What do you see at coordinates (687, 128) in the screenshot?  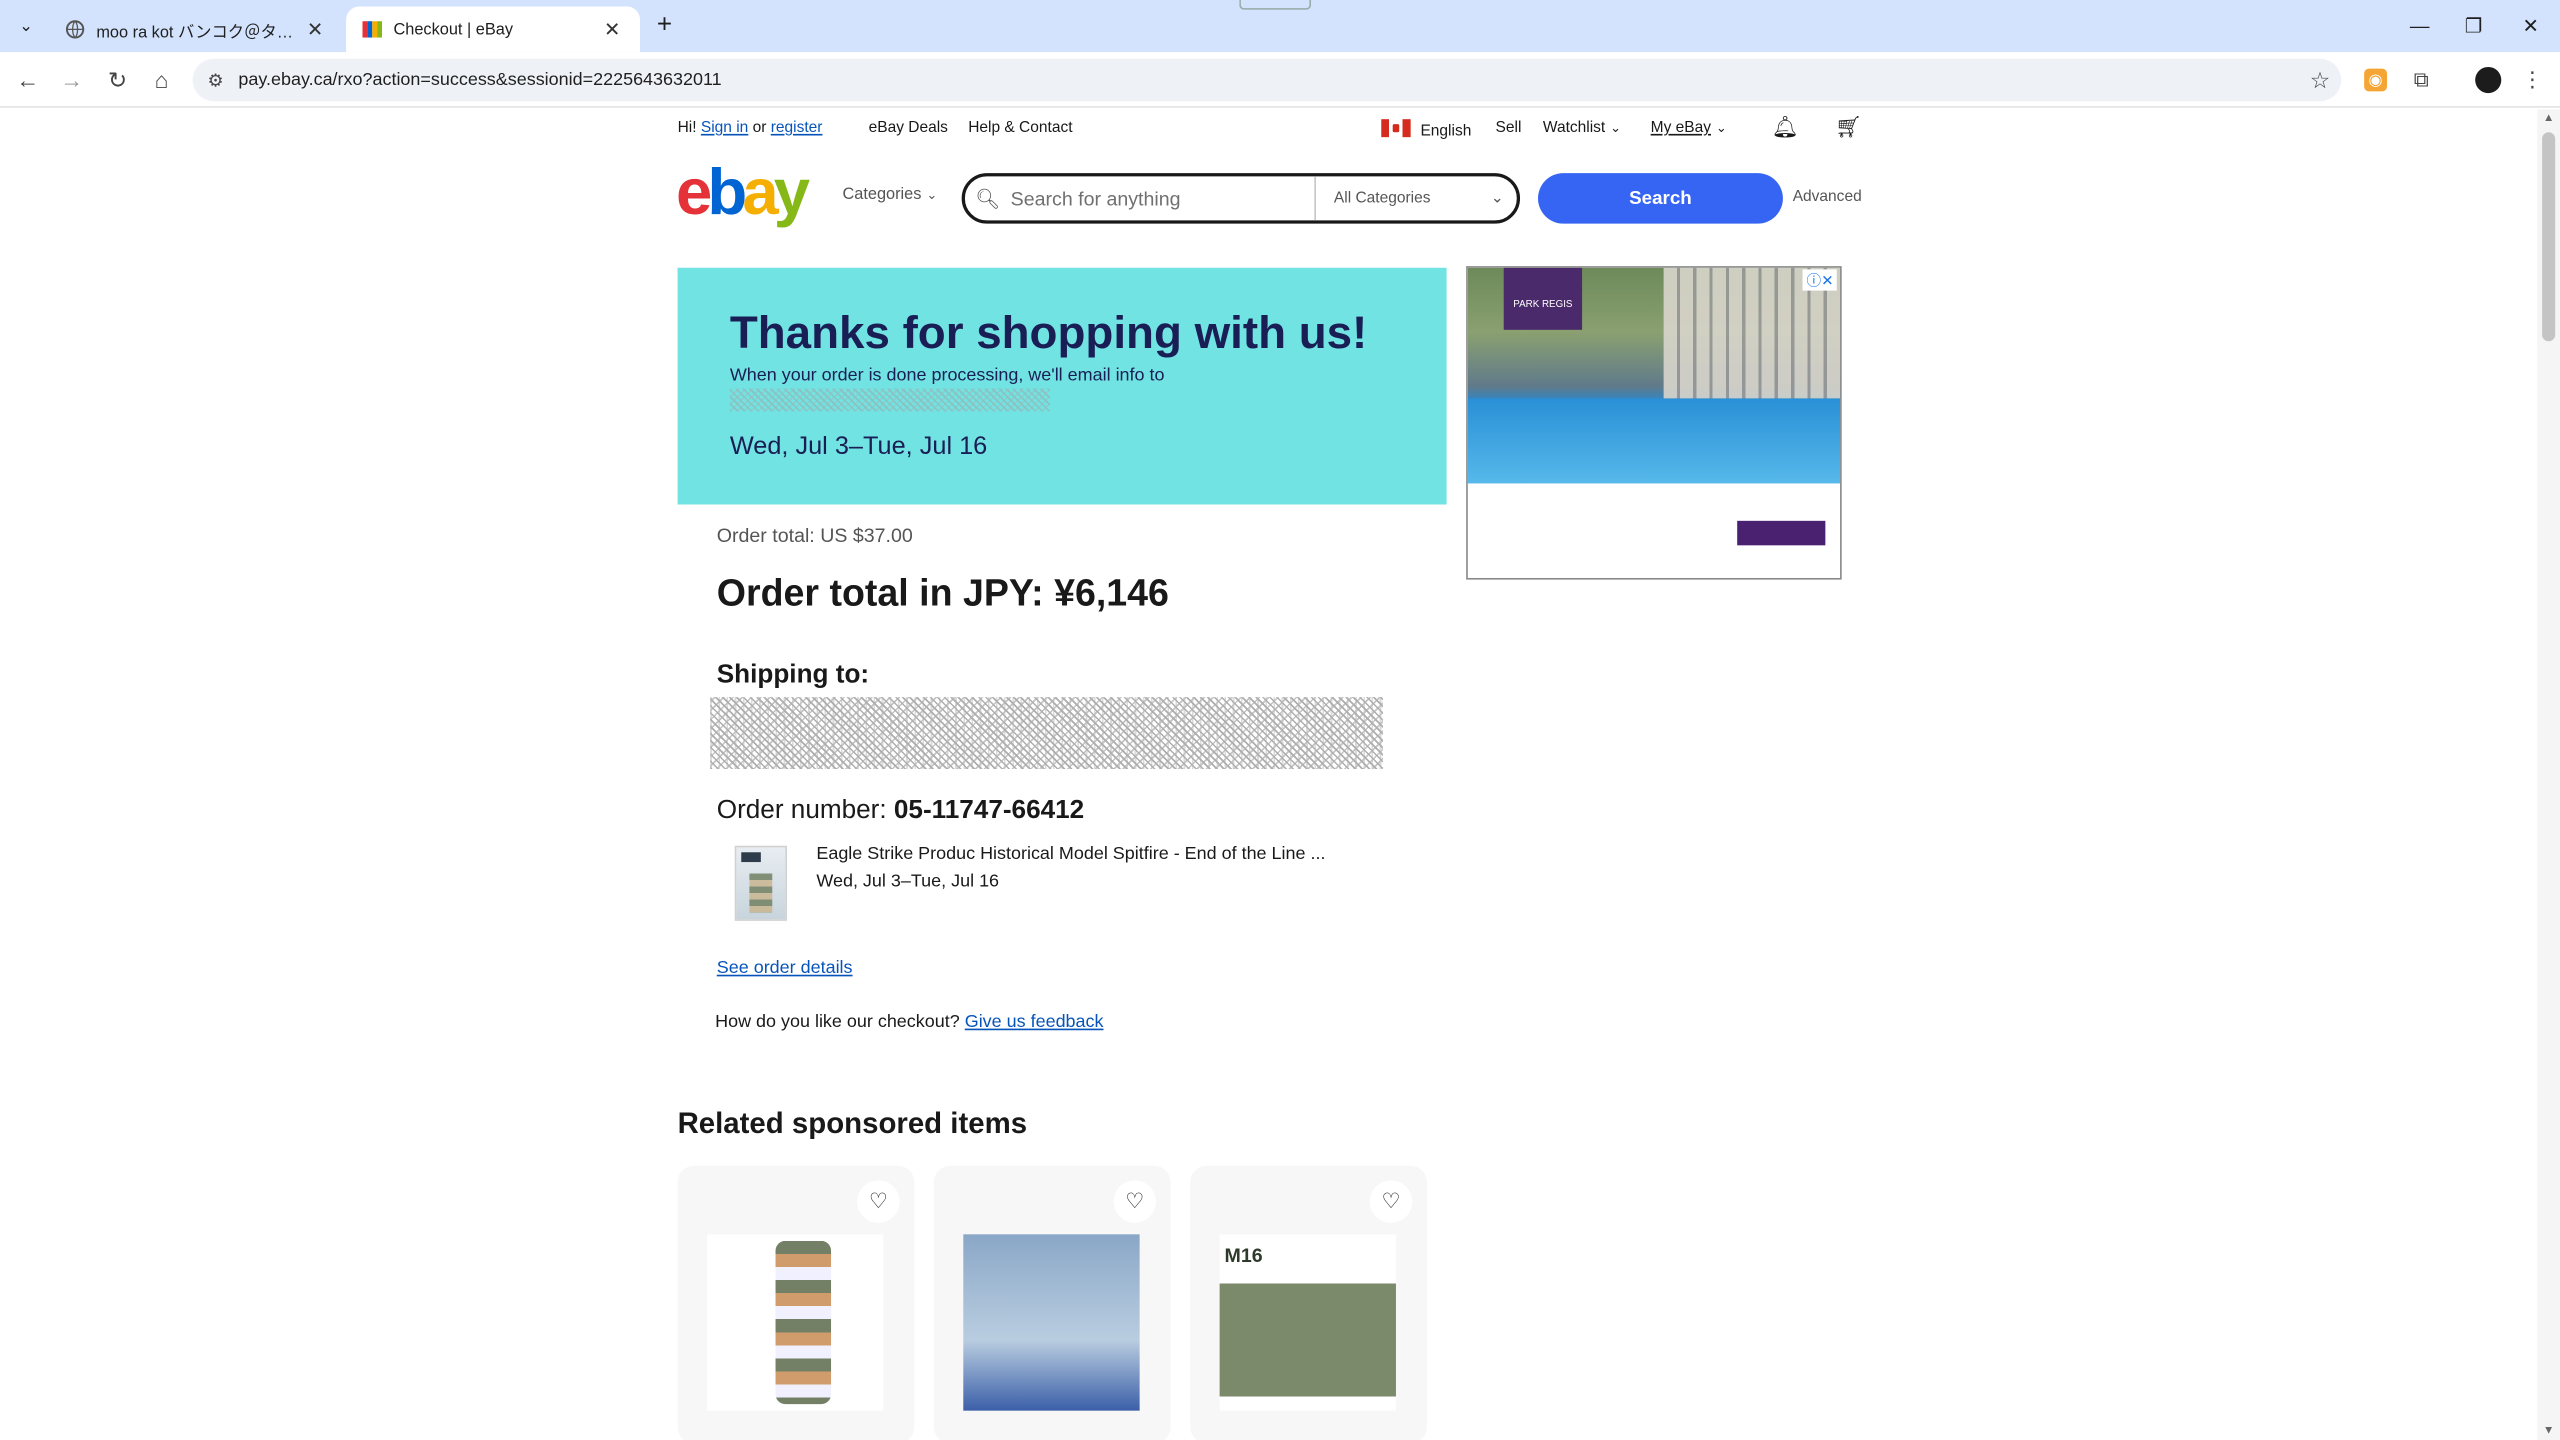 I see `greeting-hi: Hi!` at bounding box center [687, 128].